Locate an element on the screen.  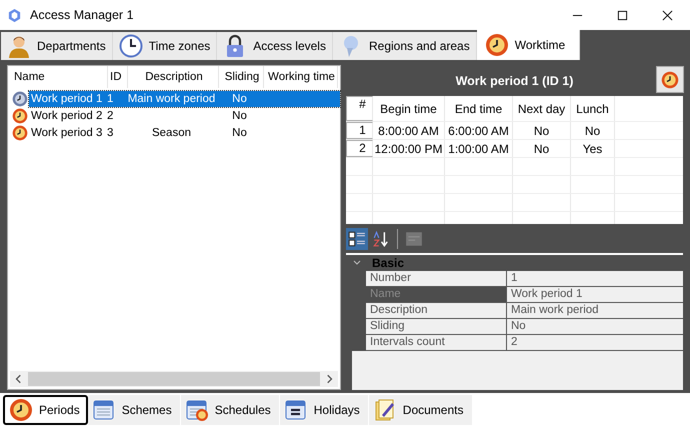
property-value: 2 is located at coordinates (595, 343).